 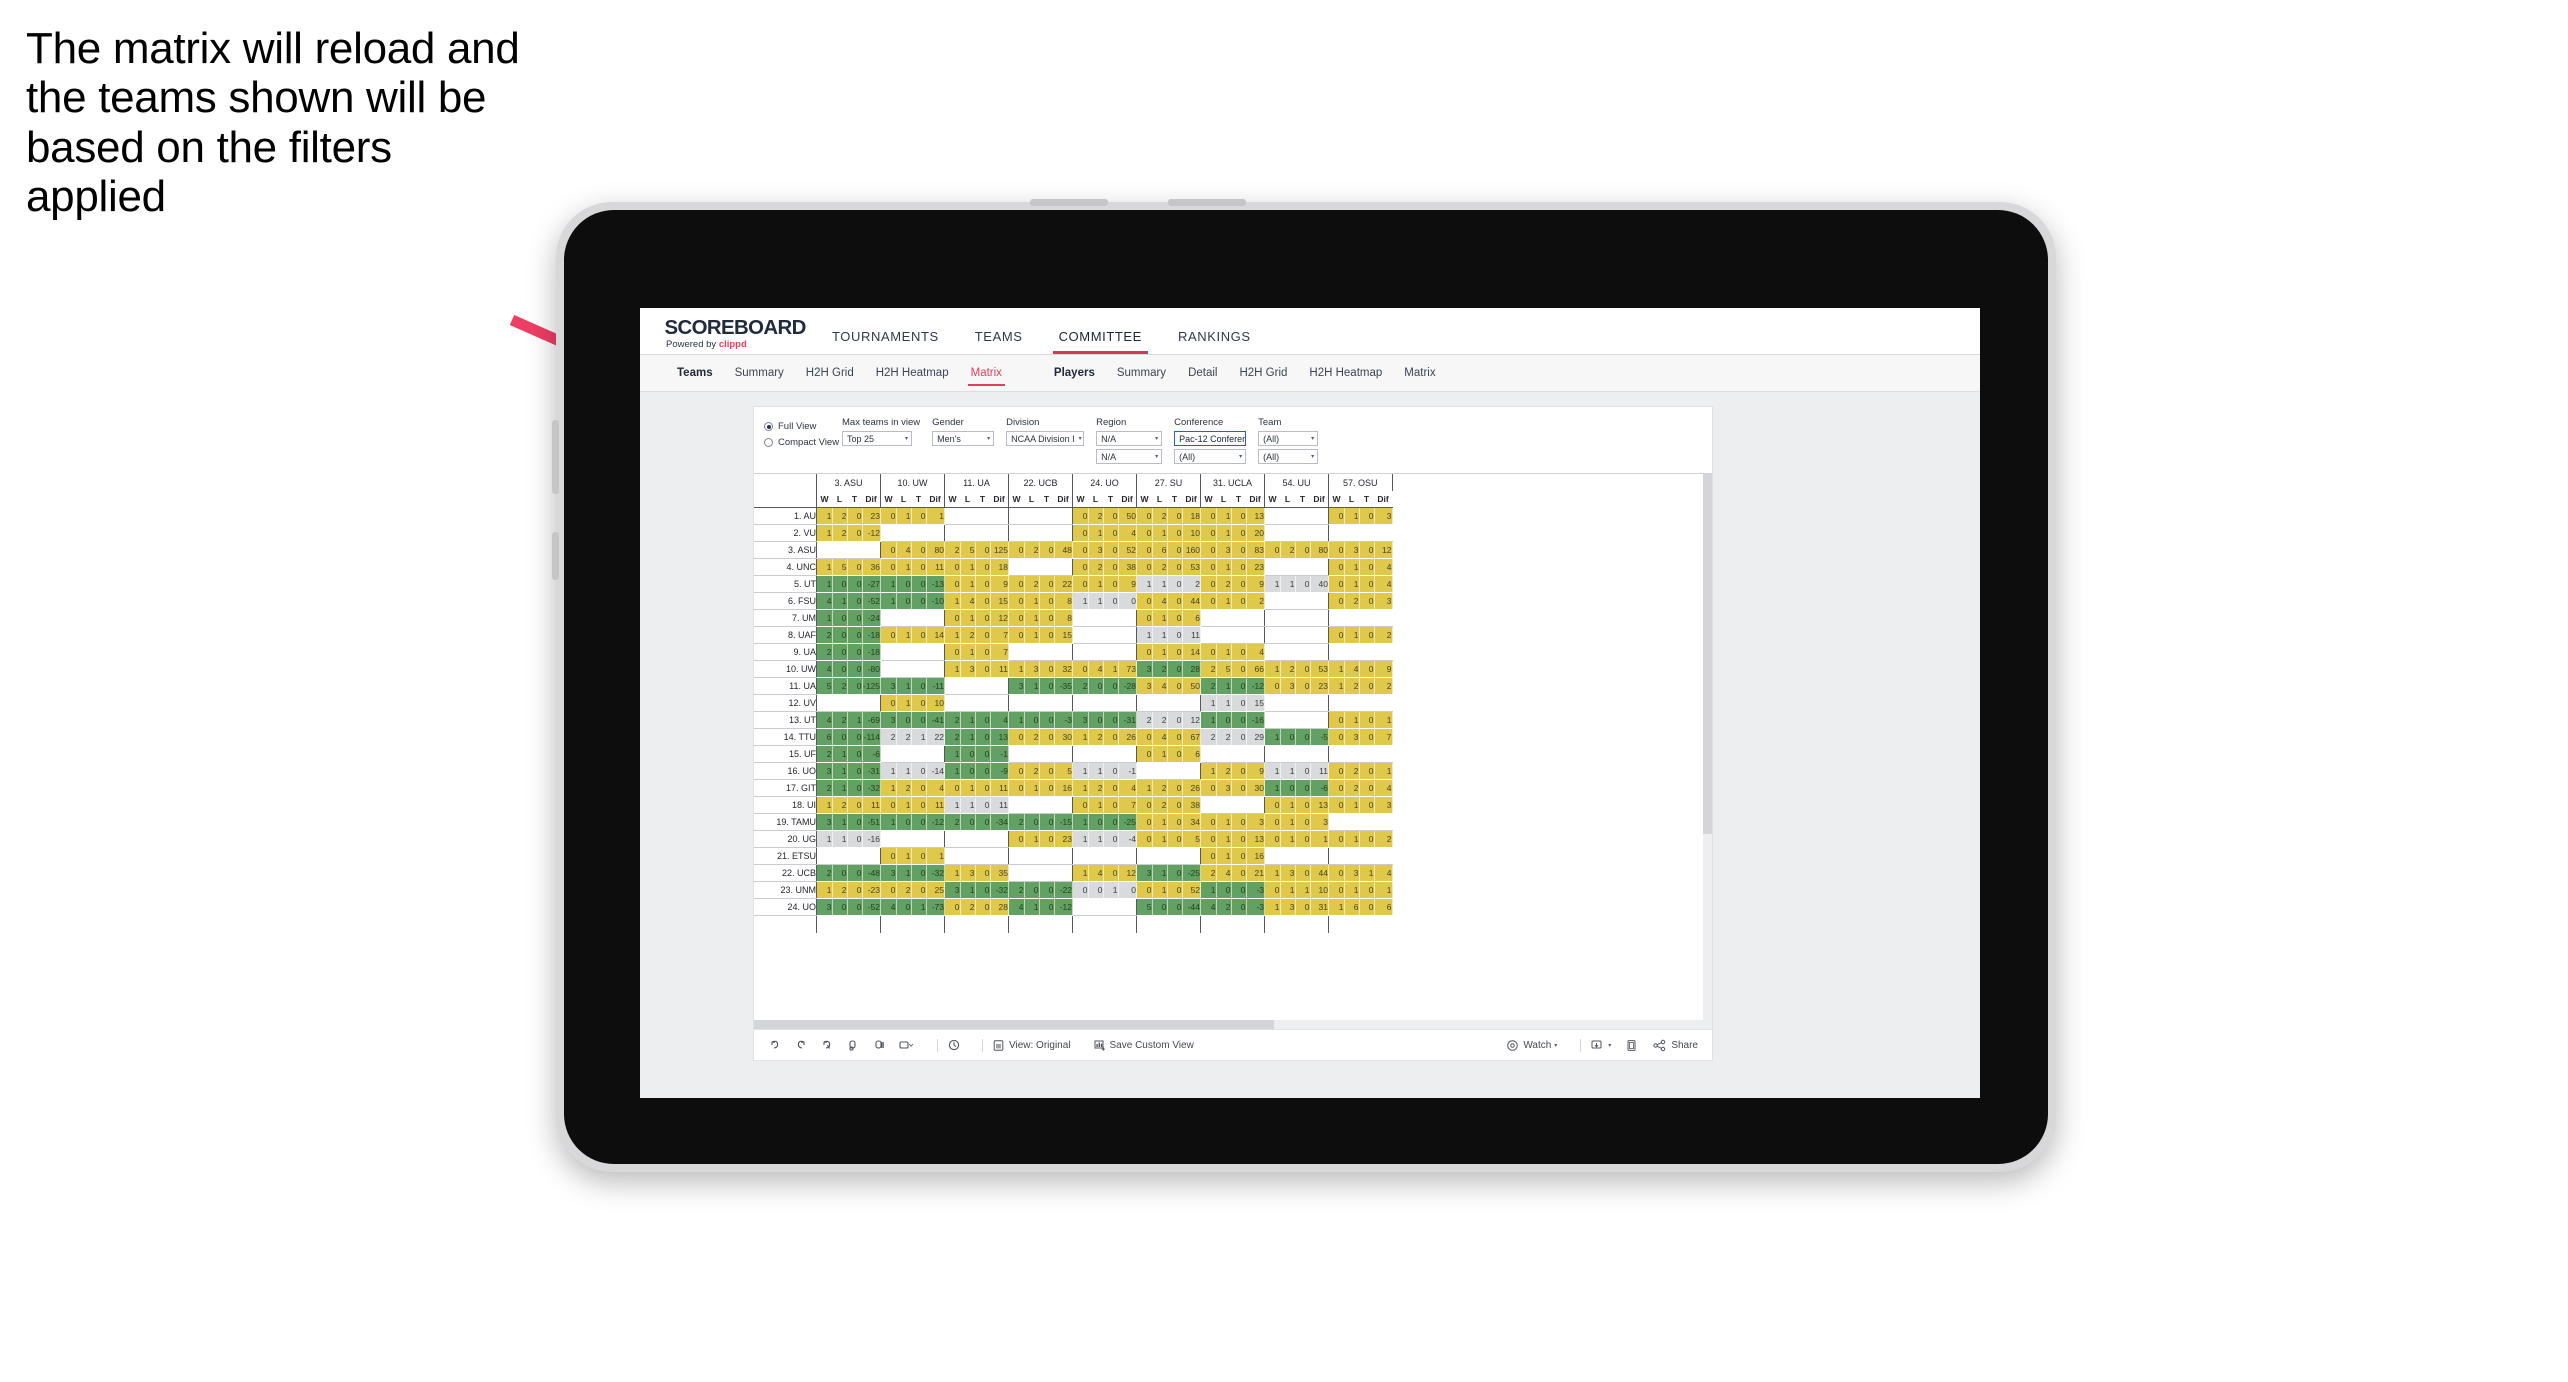 What do you see at coordinates (1345, 373) in the screenshot?
I see `subnav-item-h2h-heatmap: H2H Heatmap` at bounding box center [1345, 373].